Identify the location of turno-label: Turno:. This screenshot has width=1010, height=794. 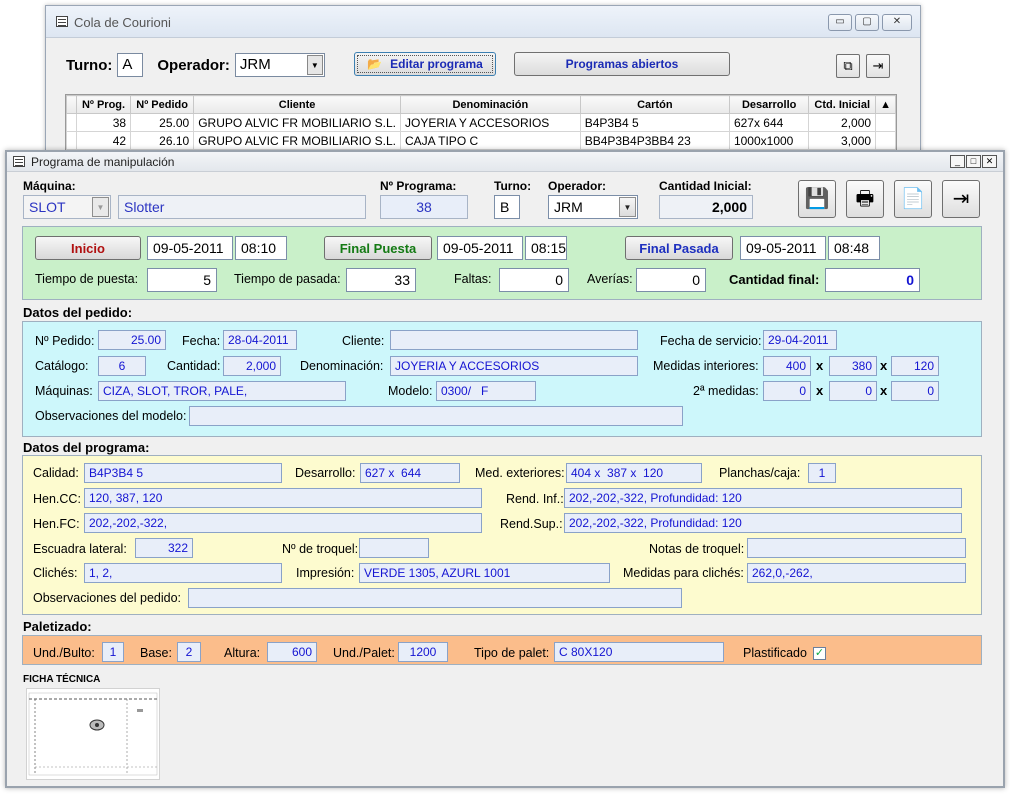
(89, 65).